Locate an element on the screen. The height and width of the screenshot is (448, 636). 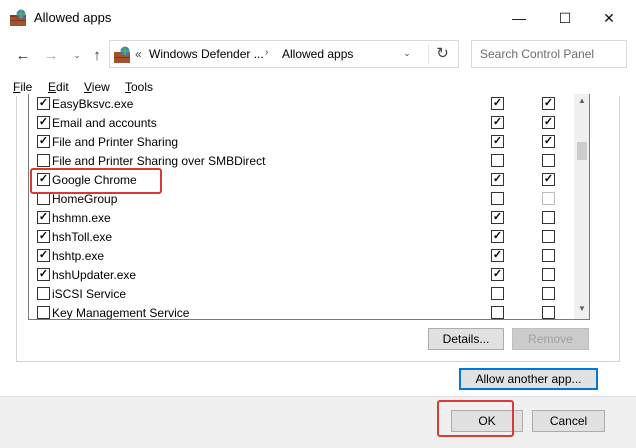
recent-locations-button: ⌄ is located at coordinates (77, 55).